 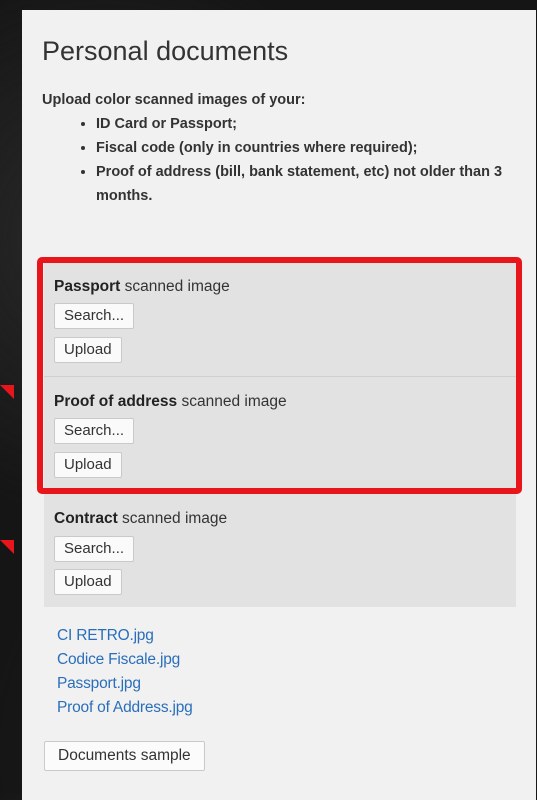 What do you see at coordinates (88, 350) in the screenshot?
I see `passport-upload-button: Upload` at bounding box center [88, 350].